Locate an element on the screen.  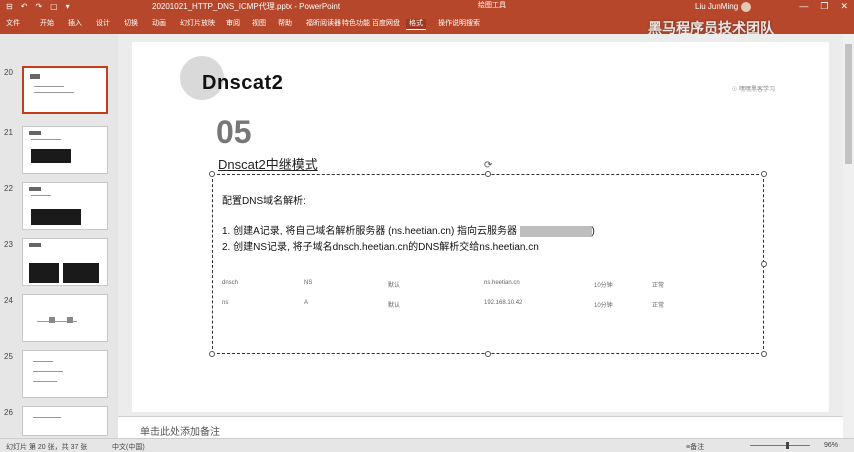
user-name: Liu JunMing is located at coordinates (716, 7).